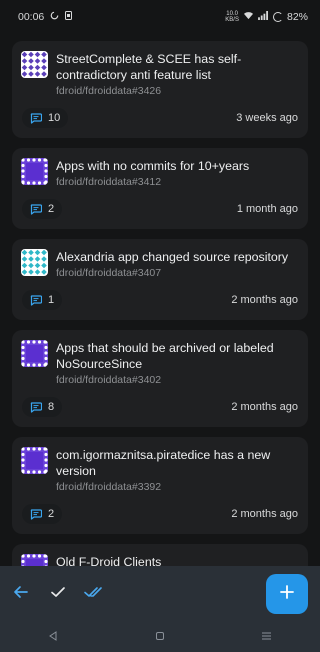 This screenshot has width=320, height=652. I want to click on comment-count-badge: 10, so click(45, 118).